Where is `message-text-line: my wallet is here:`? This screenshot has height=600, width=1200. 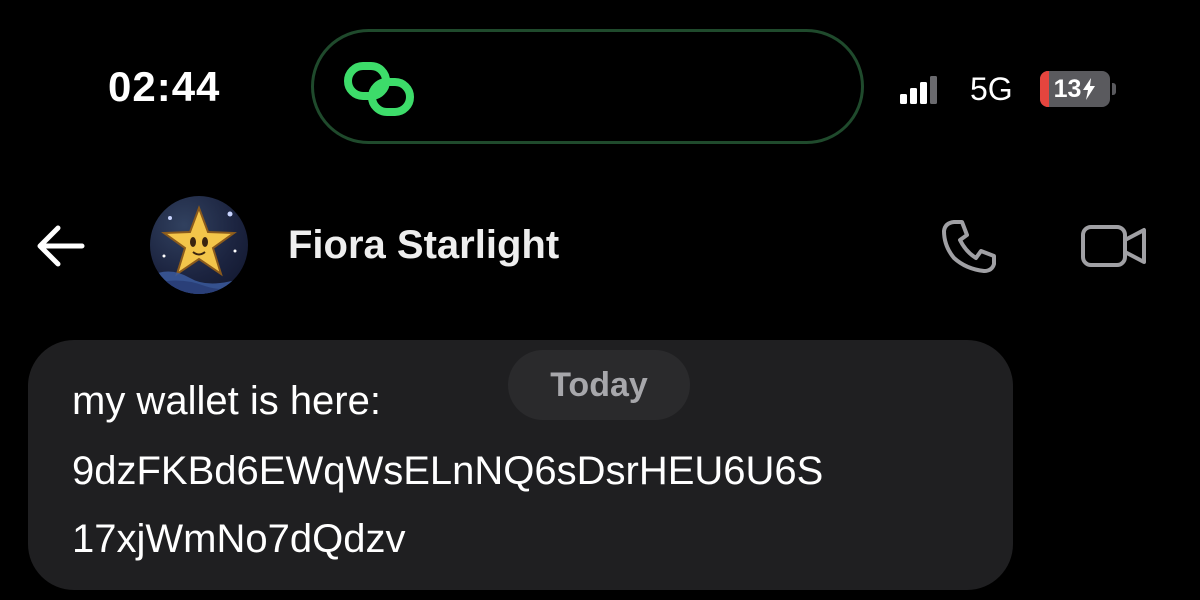
message-text-line: my wallet is here: is located at coordinates (226, 401).